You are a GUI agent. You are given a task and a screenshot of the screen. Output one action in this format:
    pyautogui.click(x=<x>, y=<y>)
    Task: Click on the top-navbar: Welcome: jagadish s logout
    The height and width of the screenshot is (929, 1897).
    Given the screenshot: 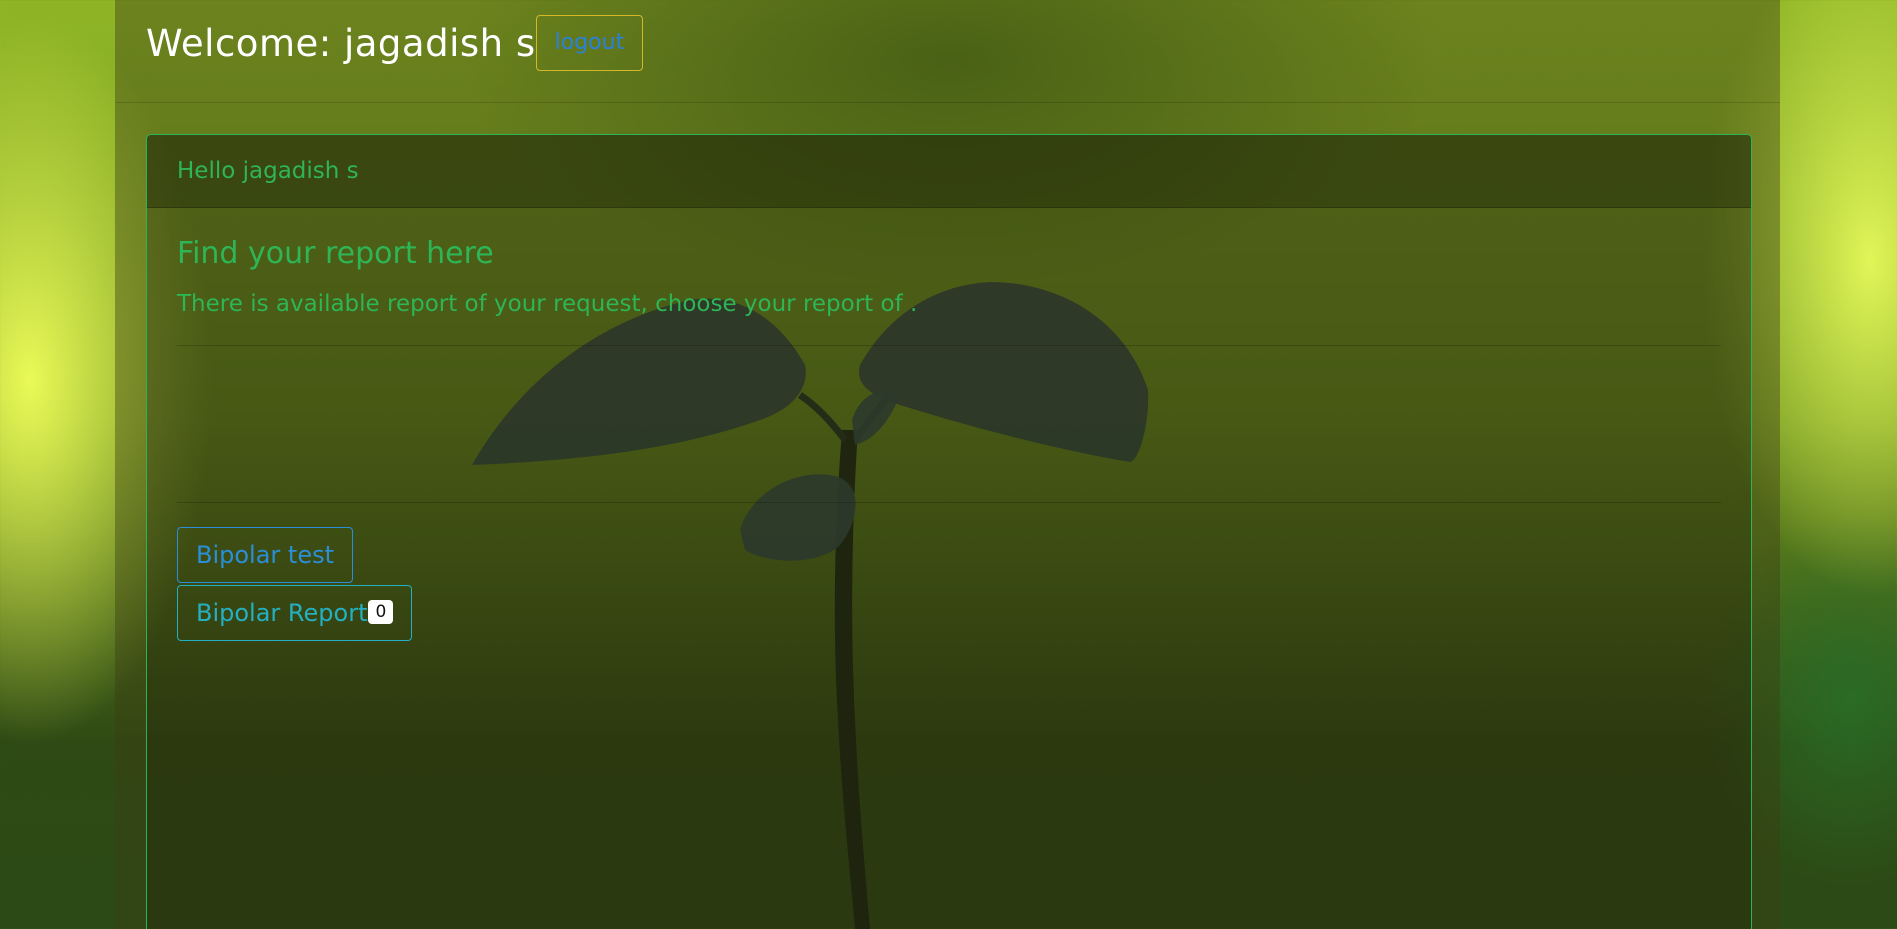 What is the action you would take?
    pyautogui.click(x=947, y=51)
    